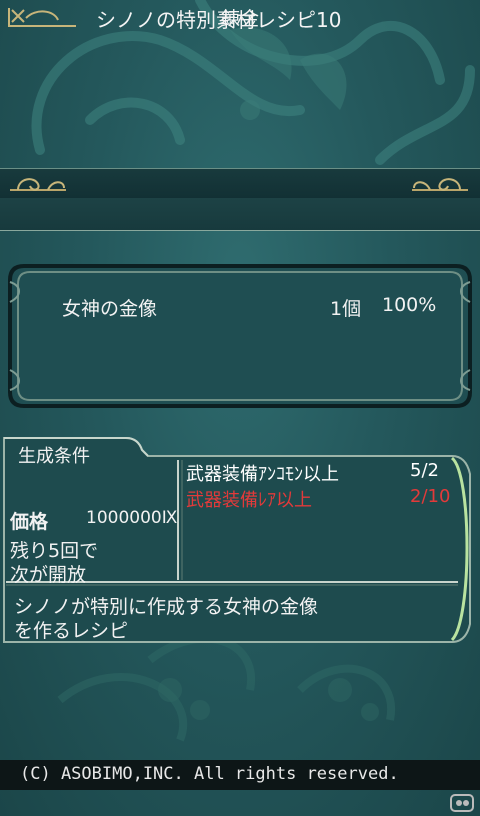 Image resolution: width=480 pixels, height=816 pixels. Describe the element at coordinates (240, 214) in the screenshot. I see `recipe-title-bar` at that location.